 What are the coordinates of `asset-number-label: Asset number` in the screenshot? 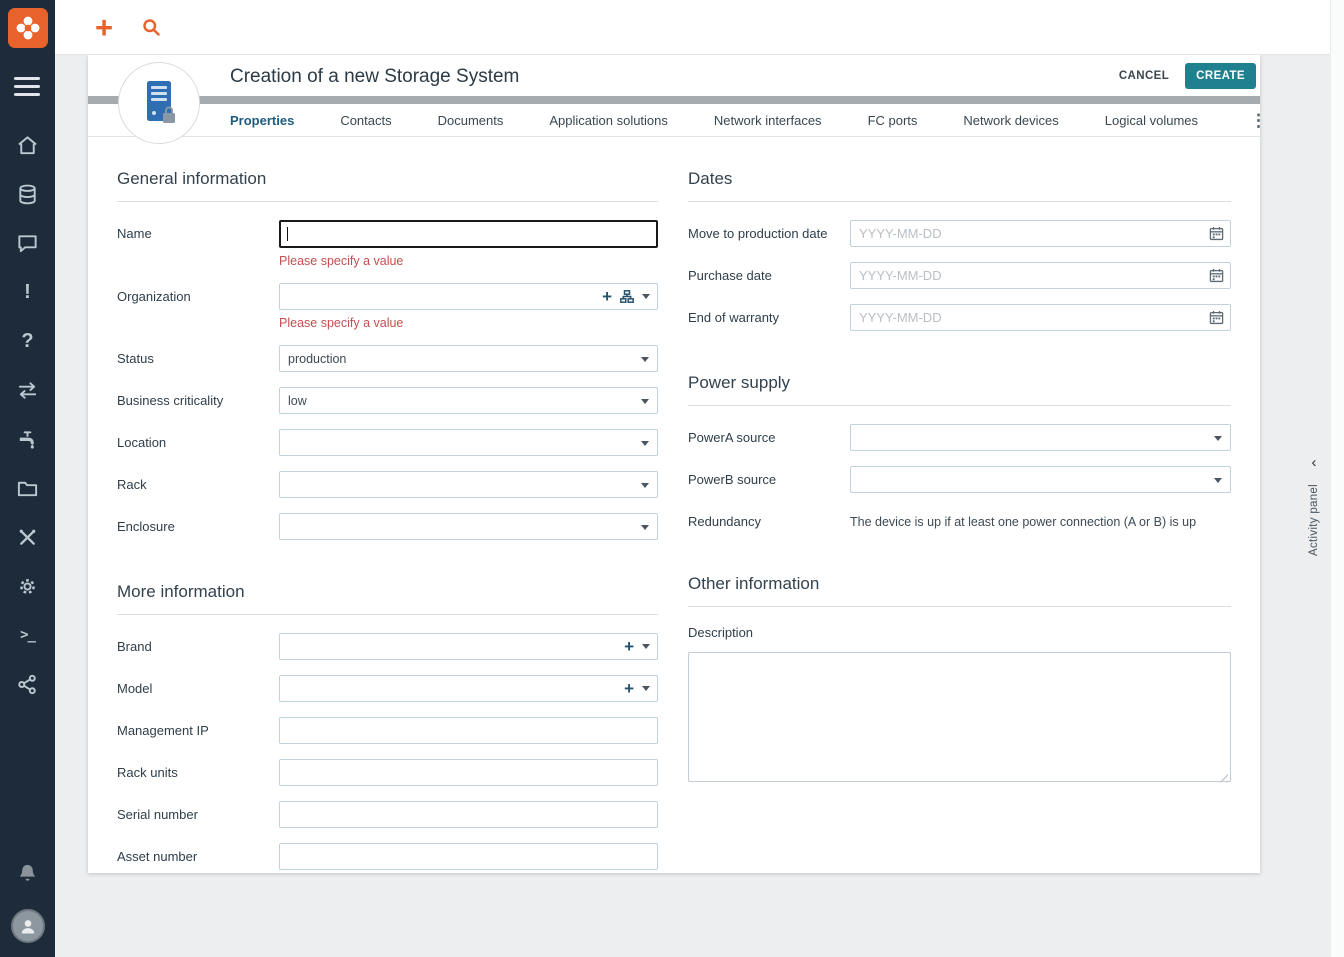 It's located at (157, 856).